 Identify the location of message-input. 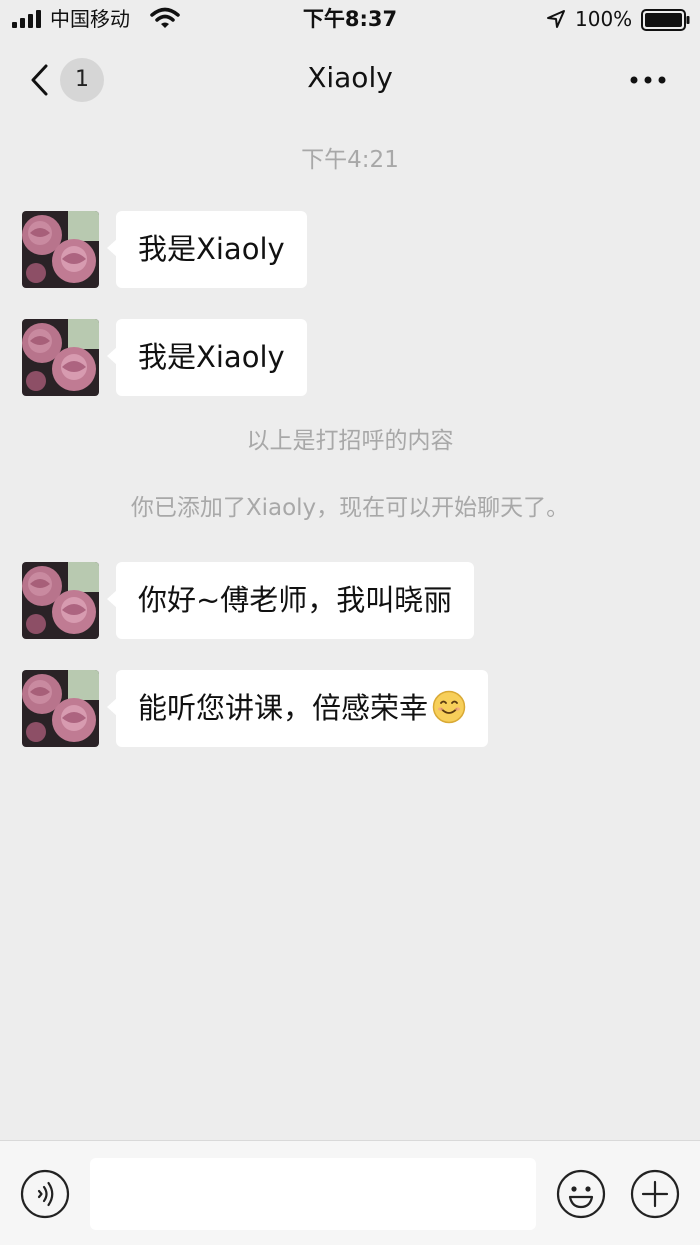
(313, 1194).